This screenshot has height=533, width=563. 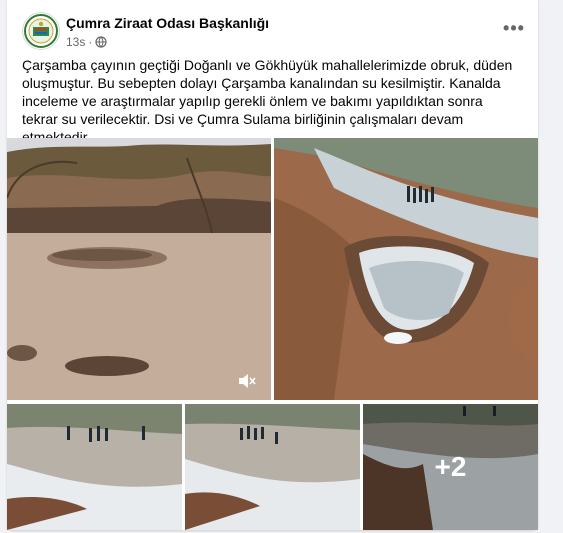 I want to click on volume-muted-icon, so click(x=247, y=381).